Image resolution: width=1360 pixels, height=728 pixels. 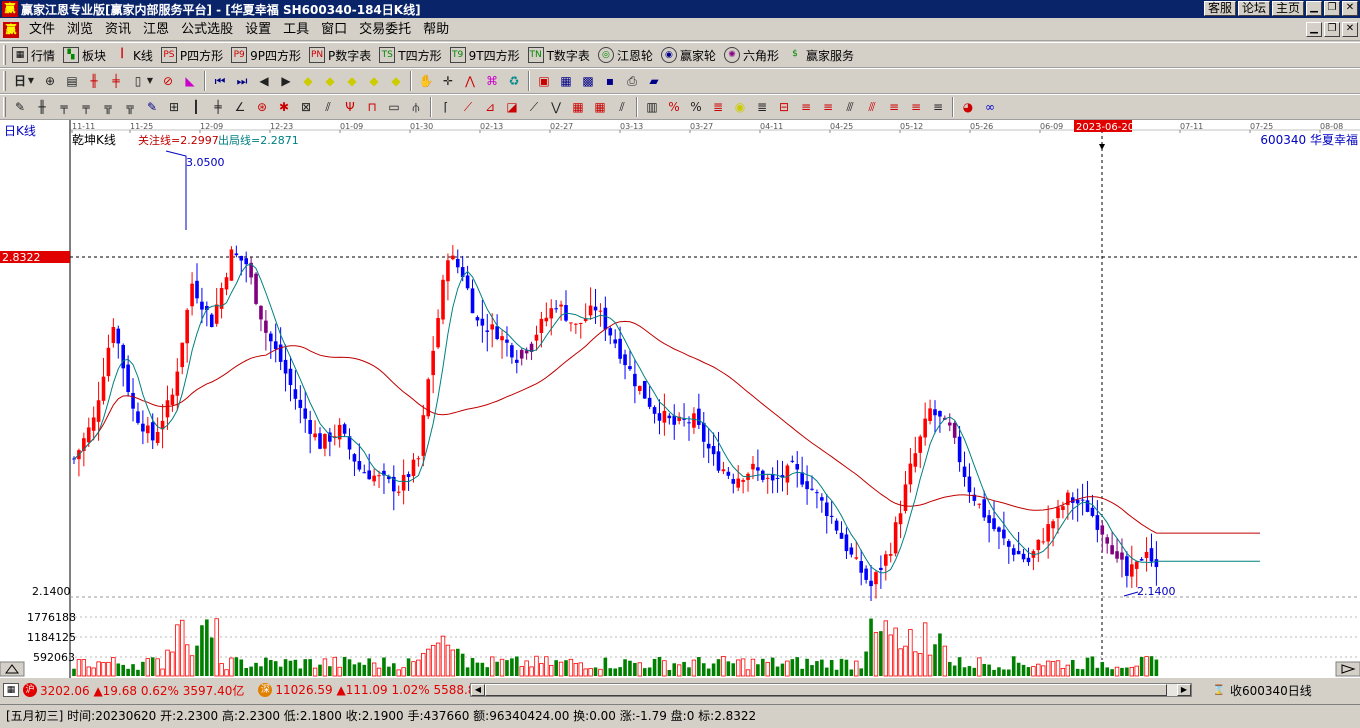 What do you see at coordinates (740, 107) in the screenshot?
I see `coin-tool: ◉` at bounding box center [740, 107].